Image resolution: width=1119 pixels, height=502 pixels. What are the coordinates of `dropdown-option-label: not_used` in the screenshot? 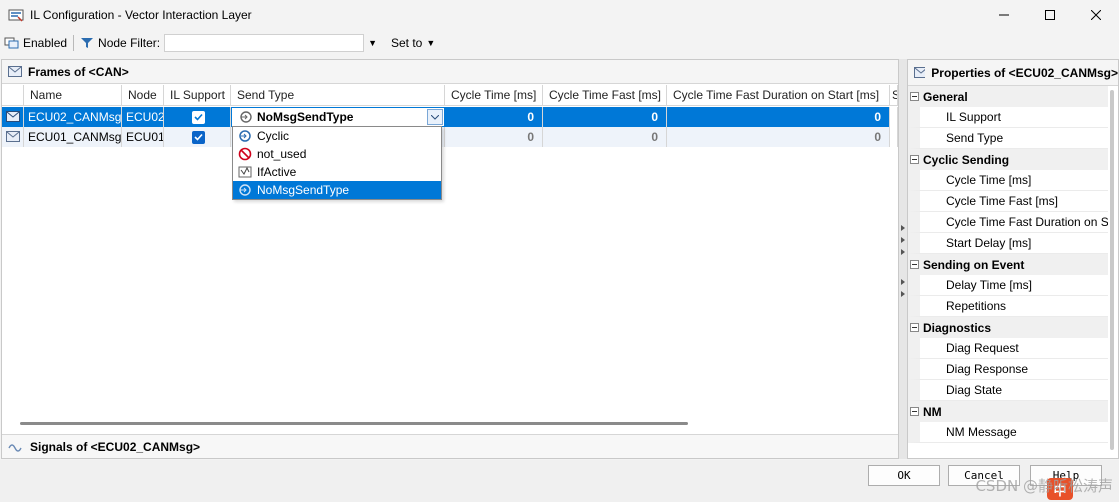 It's located at (282, 154).